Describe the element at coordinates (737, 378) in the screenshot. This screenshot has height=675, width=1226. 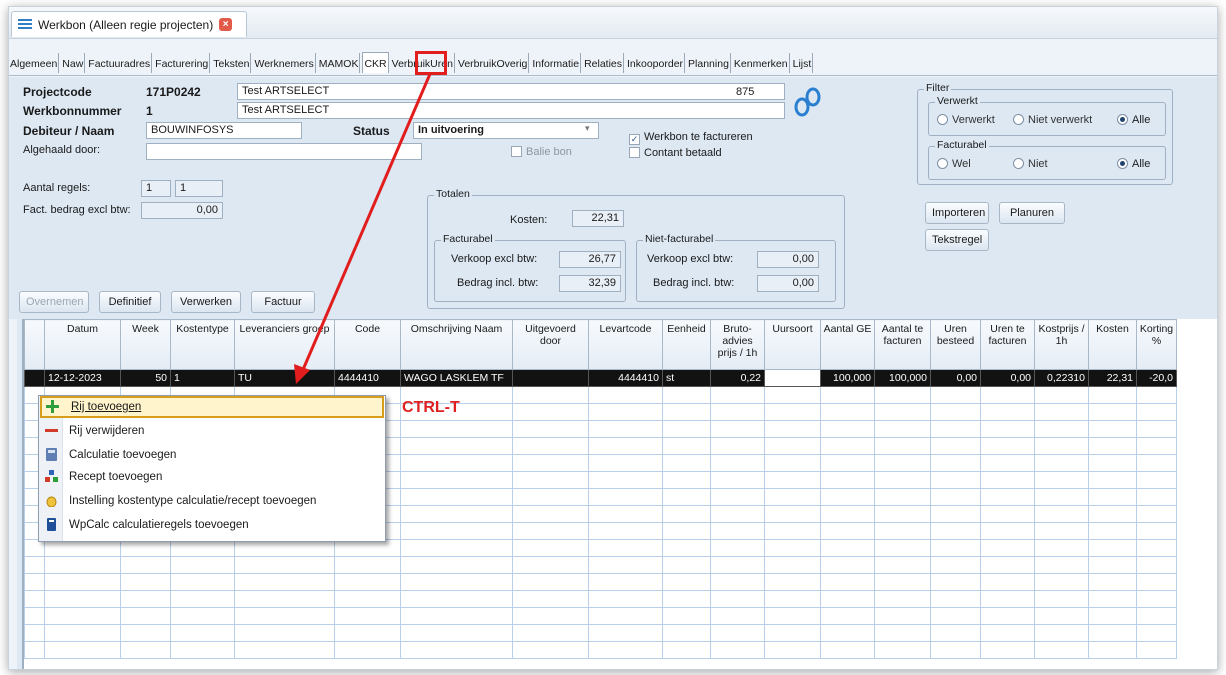
I see `cell-bruto-advies: 0,22` at that location.